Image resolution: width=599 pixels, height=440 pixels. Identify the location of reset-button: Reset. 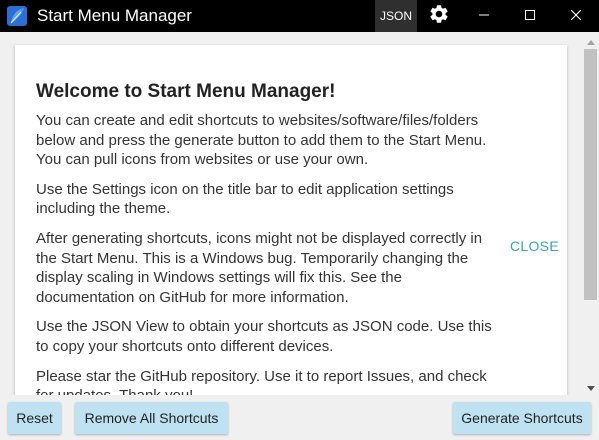
(34, 418).